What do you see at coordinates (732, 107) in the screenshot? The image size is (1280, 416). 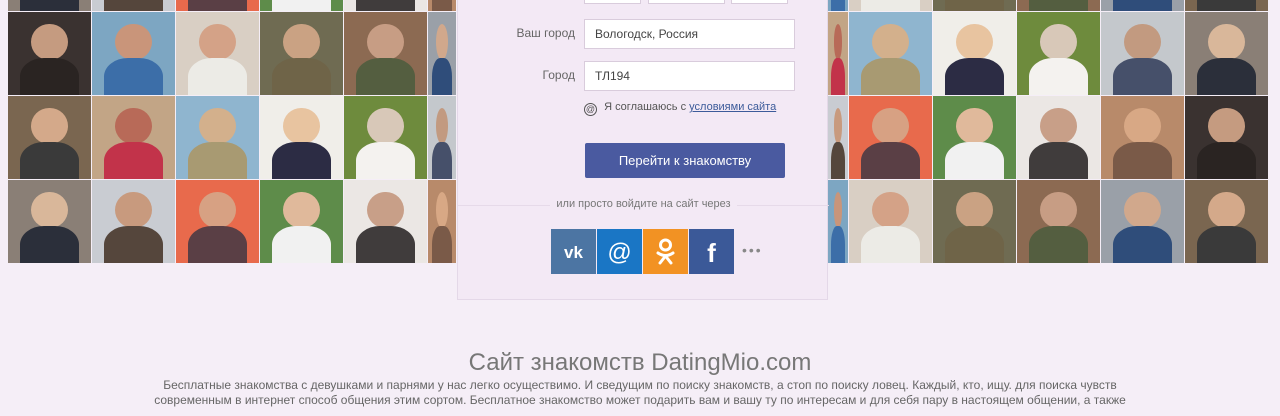 I see `terms-link: условиями сайта` at bounding box center [732, 107].